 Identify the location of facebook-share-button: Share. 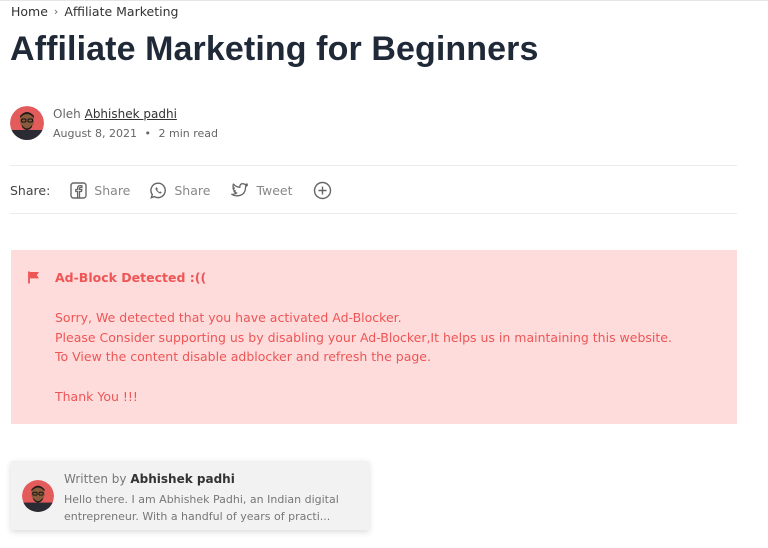
(100, 190).